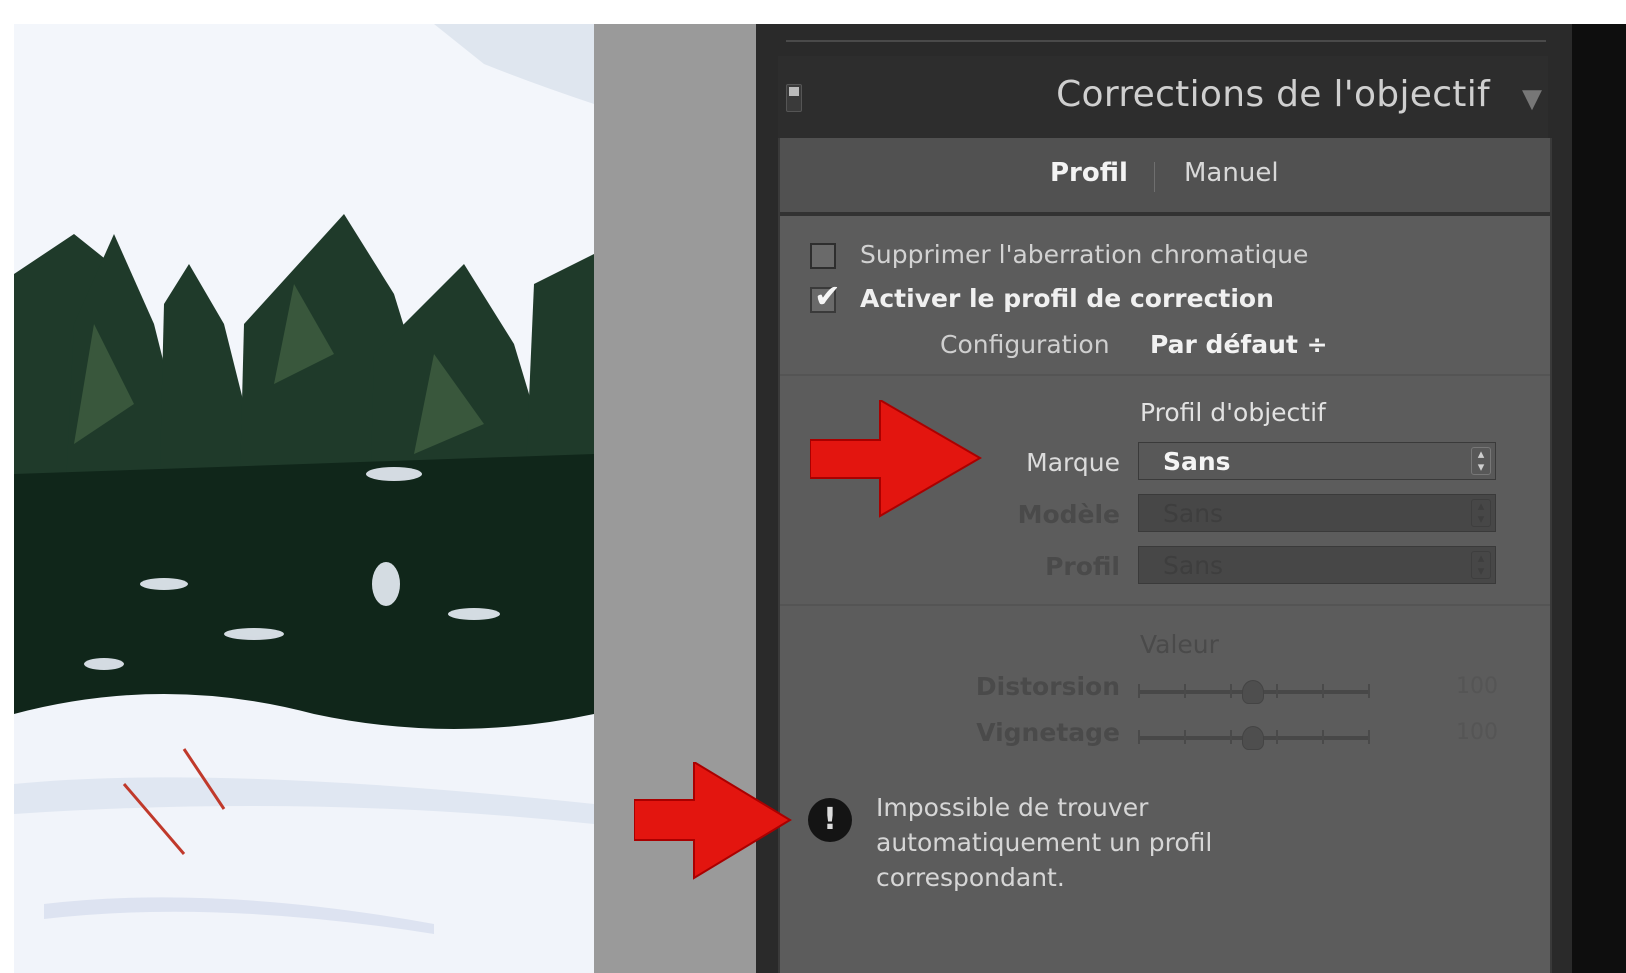 This screenshot has height=973, width=1626. Describe the element at coordinates (1048, 732) in the screenshot. I see `vignetting-label: Vignetage` at that location.